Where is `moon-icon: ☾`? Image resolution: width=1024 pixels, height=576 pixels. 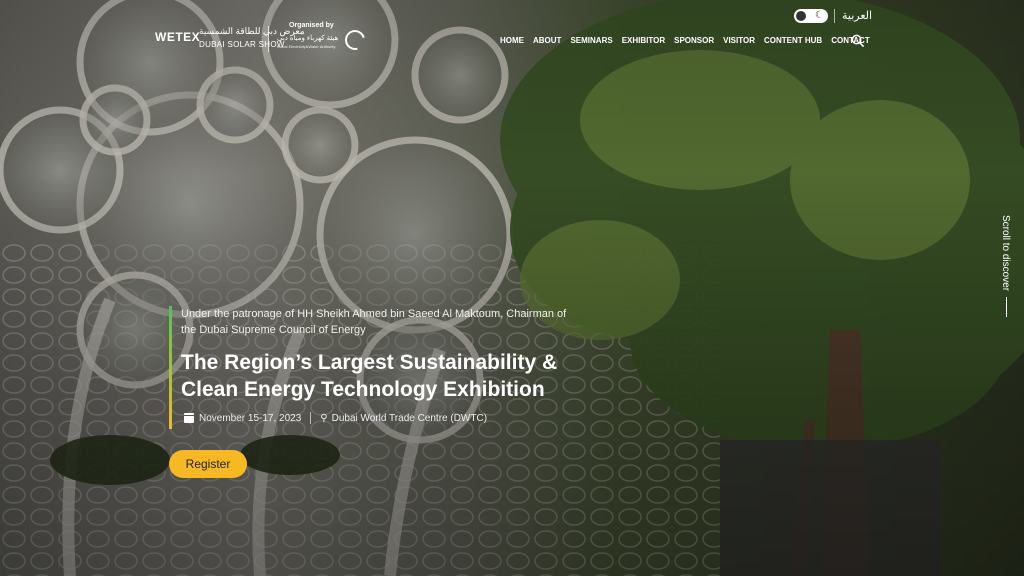
moon-icon: ☾ is located at coordinates (819, 15).